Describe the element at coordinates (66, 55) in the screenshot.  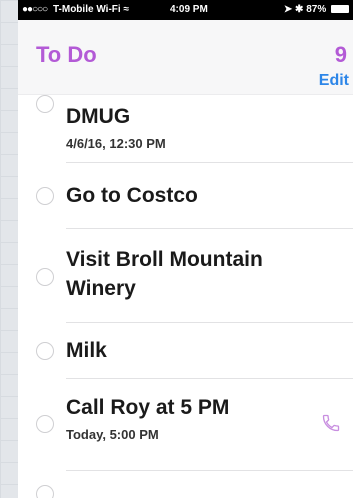
I see `list-title: To Do` at that location.